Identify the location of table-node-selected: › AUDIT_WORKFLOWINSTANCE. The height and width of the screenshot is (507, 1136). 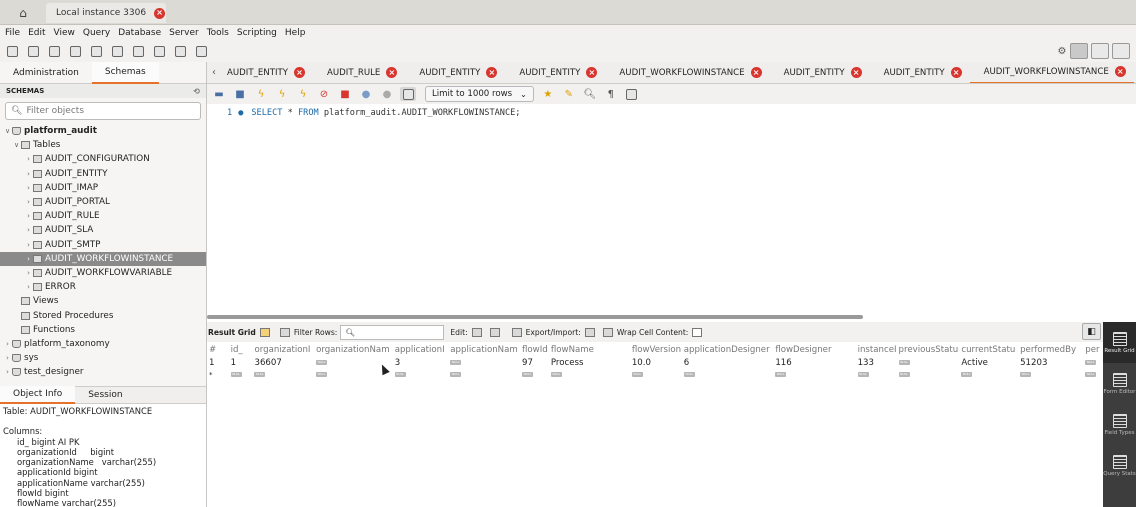
(103, 258).